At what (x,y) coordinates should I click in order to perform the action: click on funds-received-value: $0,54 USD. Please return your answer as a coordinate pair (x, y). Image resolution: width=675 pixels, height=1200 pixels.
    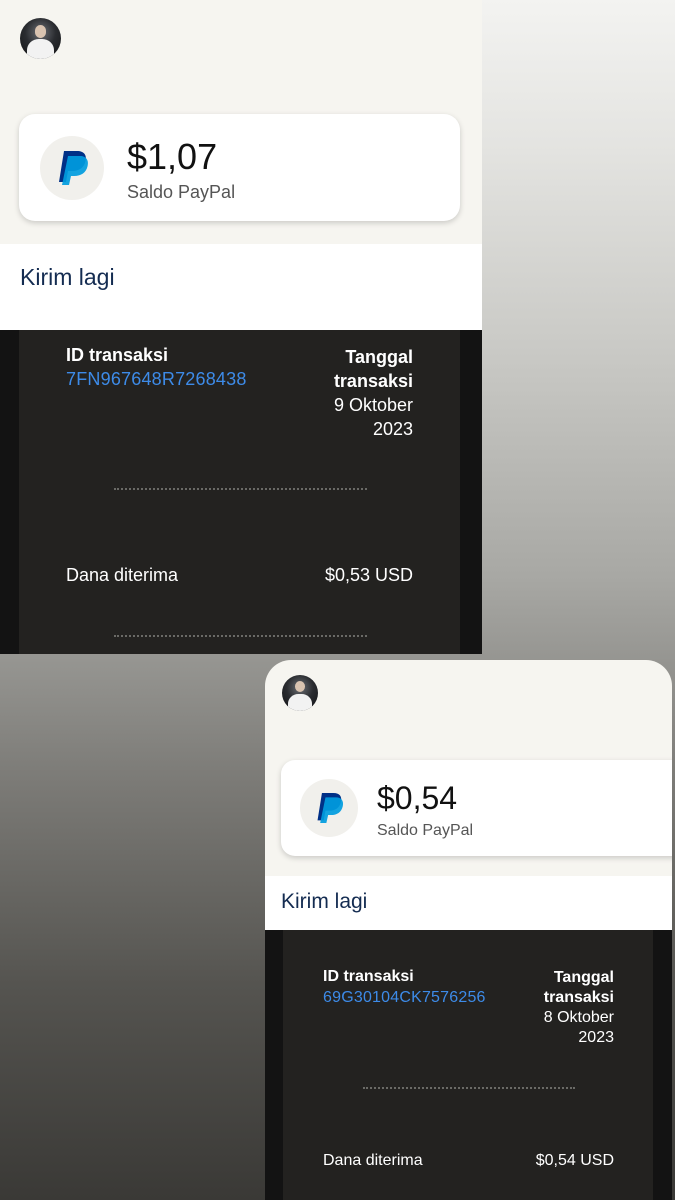
    Looking at the image, I should click on (574, 1160).